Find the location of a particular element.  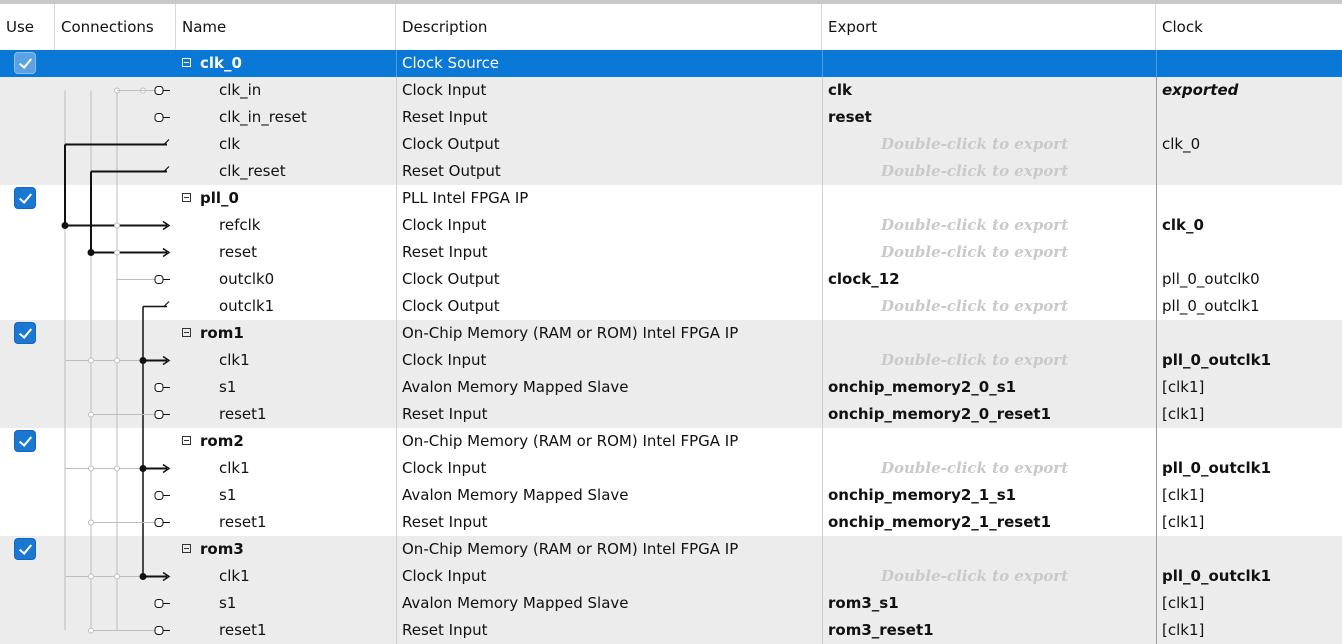

interface-row: clk_in Clock Input clk exported is located at coordinates (671, 90).